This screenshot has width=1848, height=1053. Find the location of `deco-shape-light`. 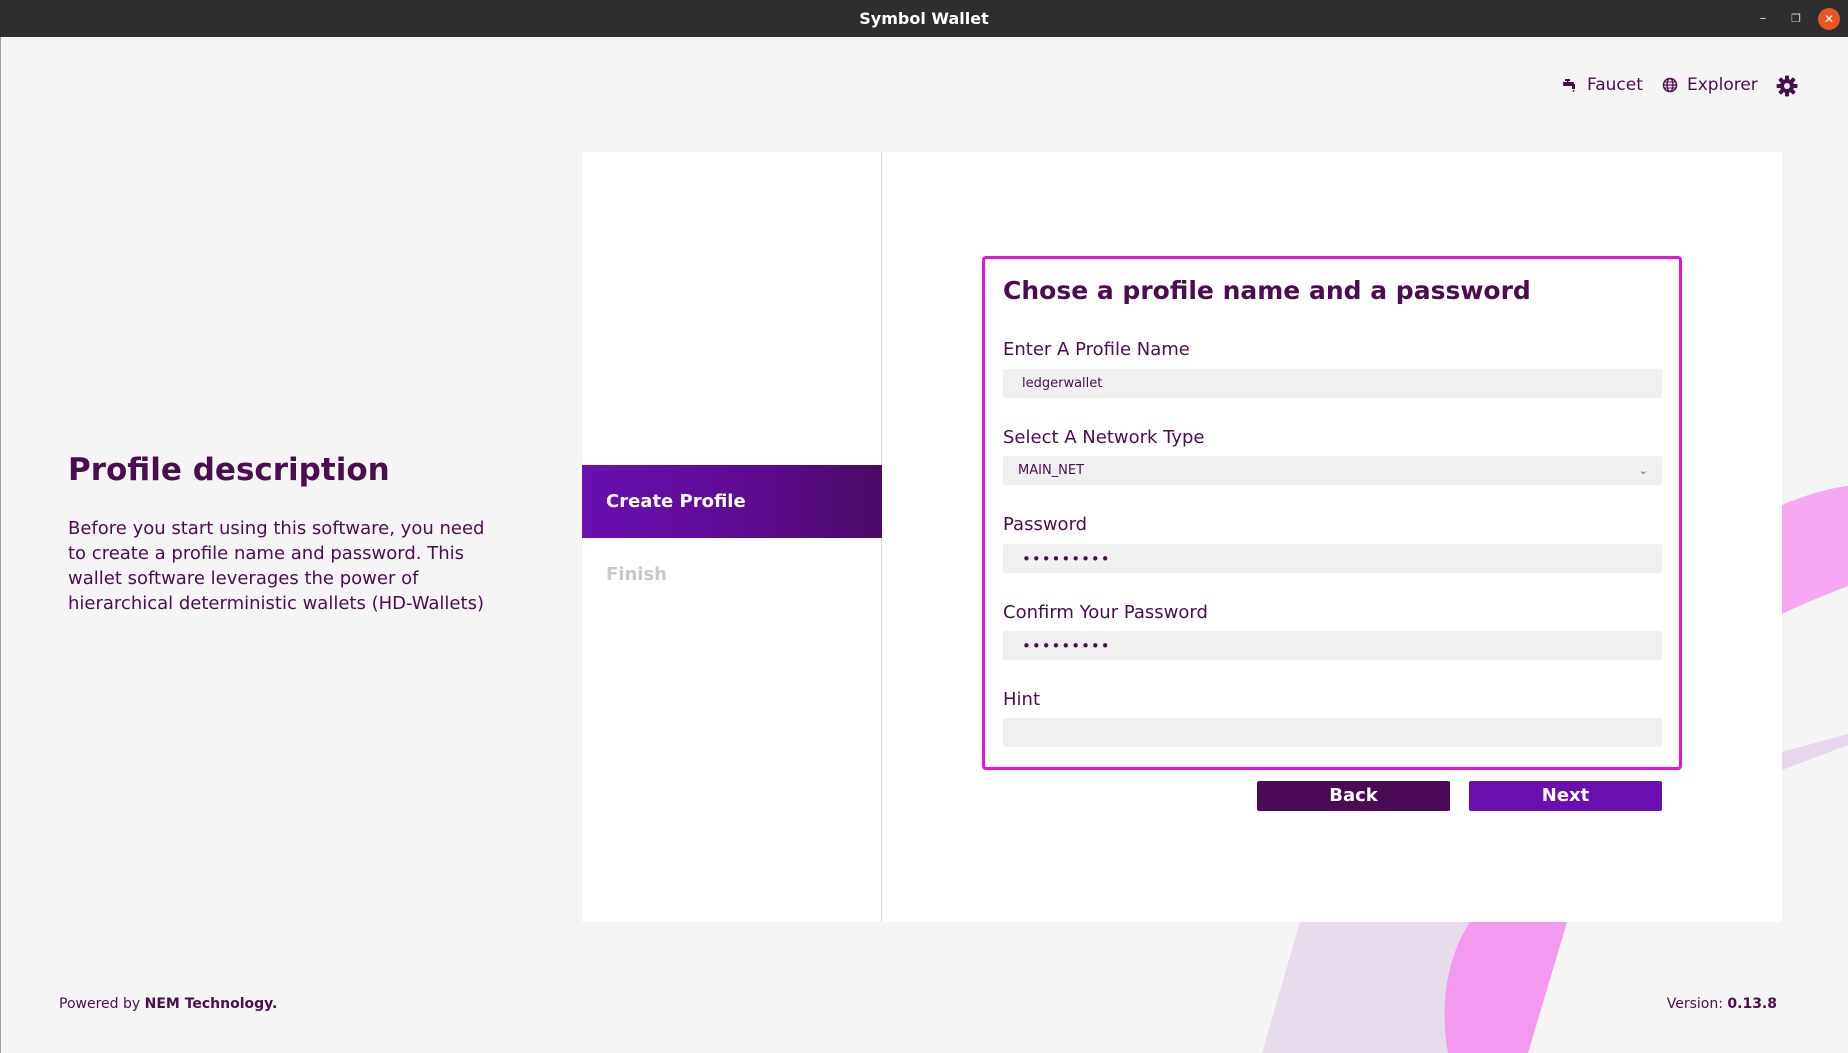

deco-shape-light is located at coordinates (1414, 987).